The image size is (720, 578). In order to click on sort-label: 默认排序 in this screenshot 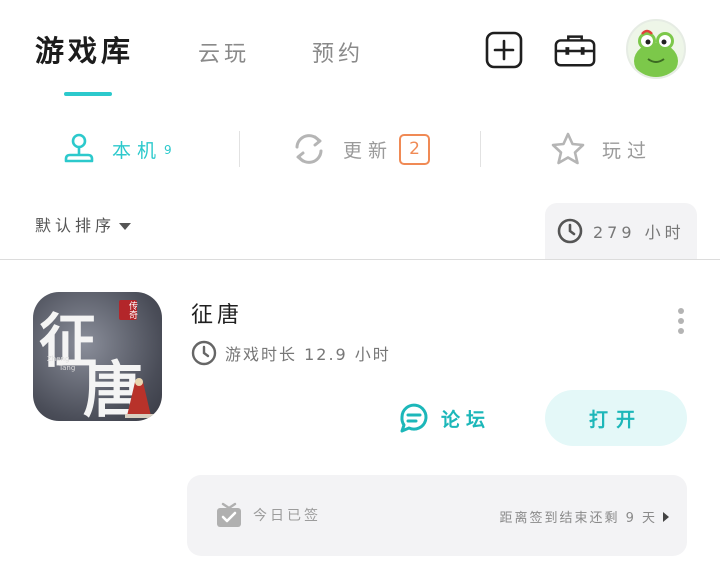, I will do `click(75, 225)`.